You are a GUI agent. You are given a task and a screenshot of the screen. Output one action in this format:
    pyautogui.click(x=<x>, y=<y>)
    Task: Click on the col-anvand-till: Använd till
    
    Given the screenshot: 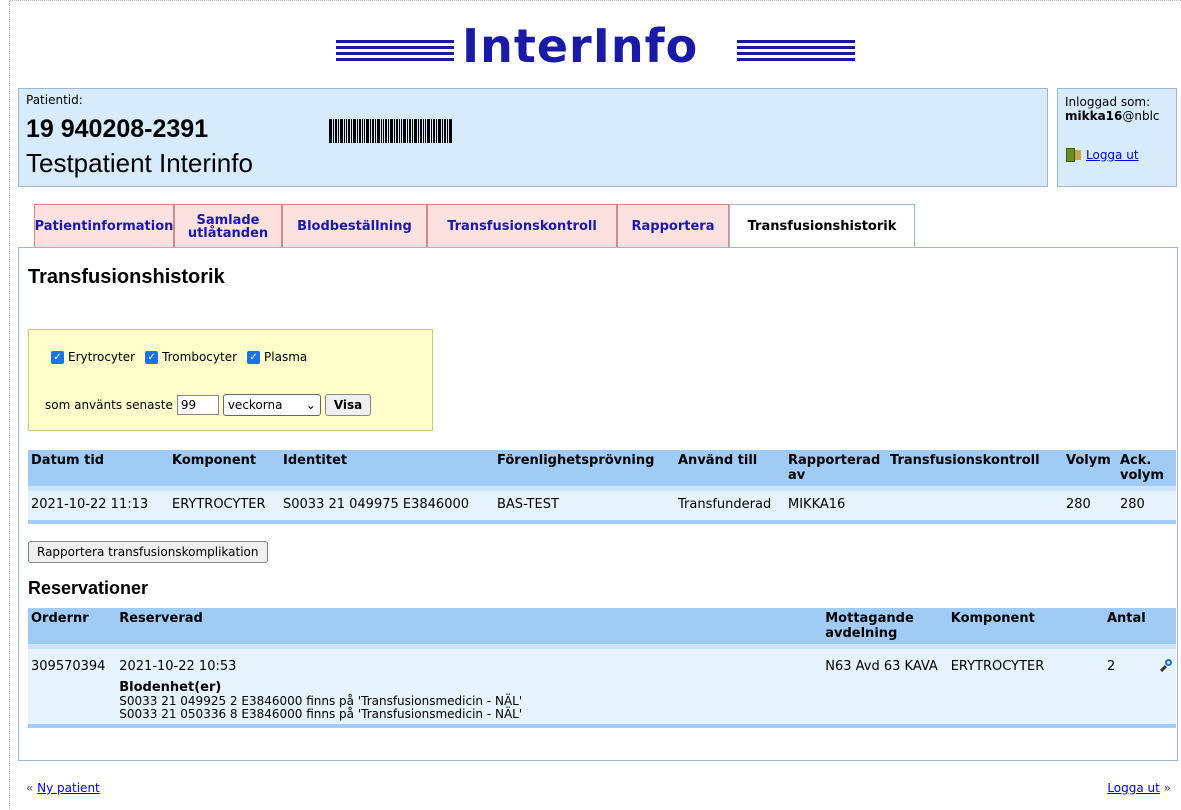 What is the action you would take?
    pyautogui.click(x=730, y=470)
    